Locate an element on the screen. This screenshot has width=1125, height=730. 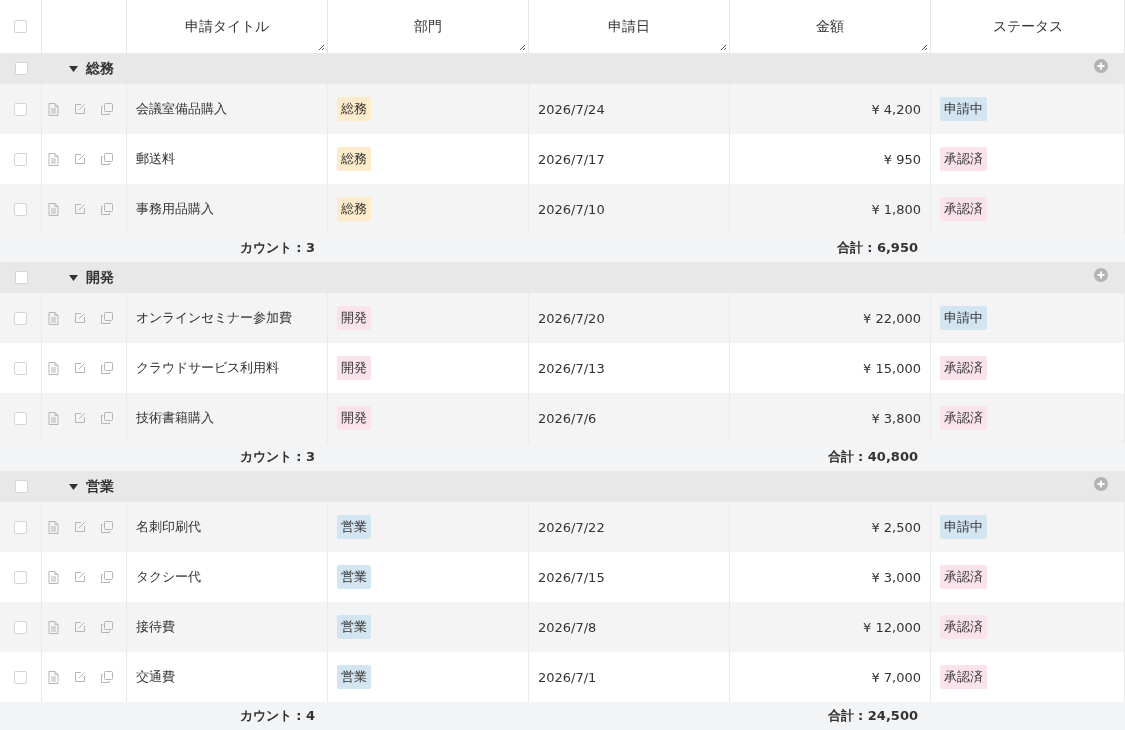
group-count: カウント : 4 is located at coordinates (277, 716).